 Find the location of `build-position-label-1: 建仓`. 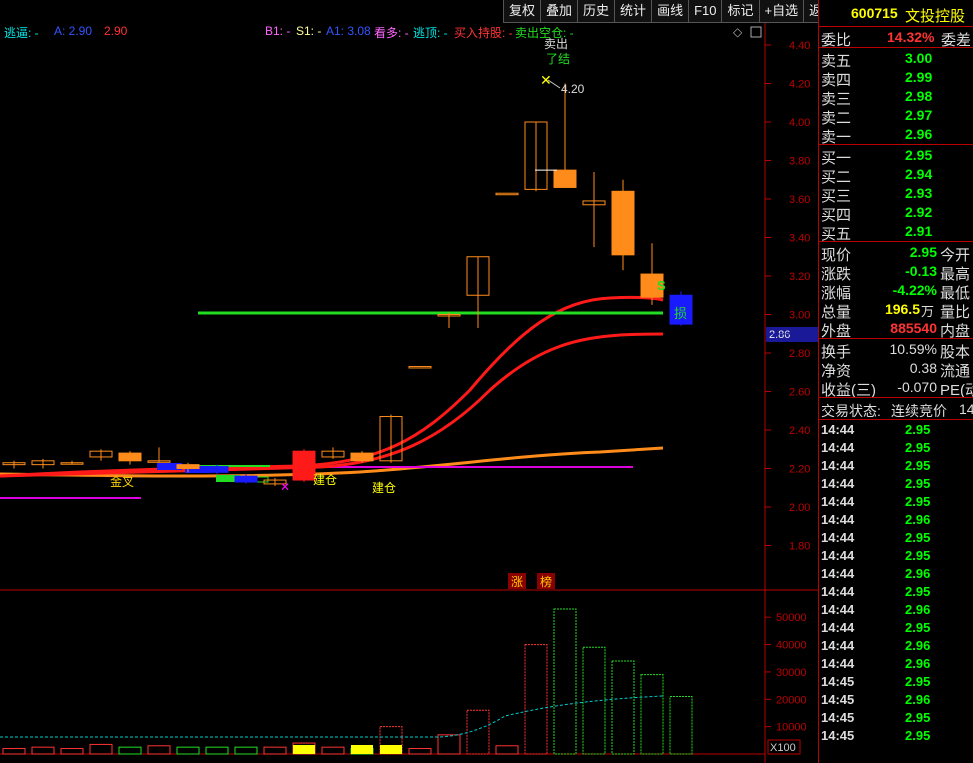

build-position-label-1: 建仓 is located at coordinates (325, 480).